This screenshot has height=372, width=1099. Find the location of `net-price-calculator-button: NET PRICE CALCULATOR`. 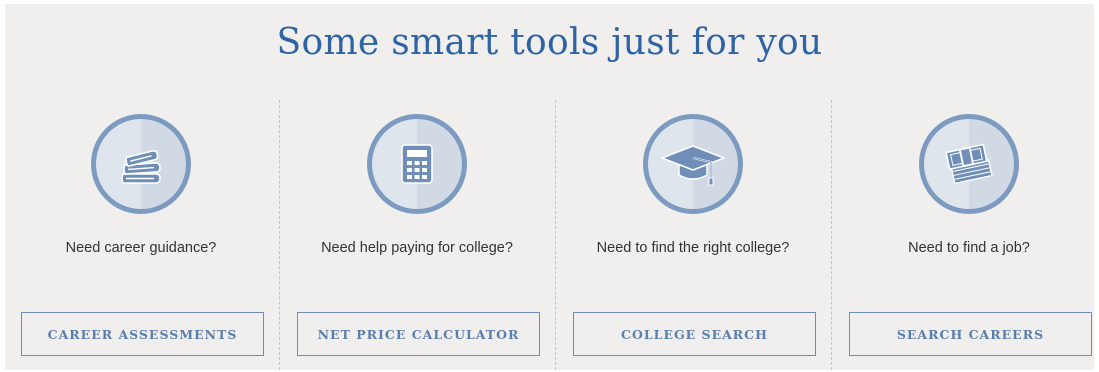

net-price-calculator-button: NET PRICE CALCULATOR is located at coordinates (418, 334).